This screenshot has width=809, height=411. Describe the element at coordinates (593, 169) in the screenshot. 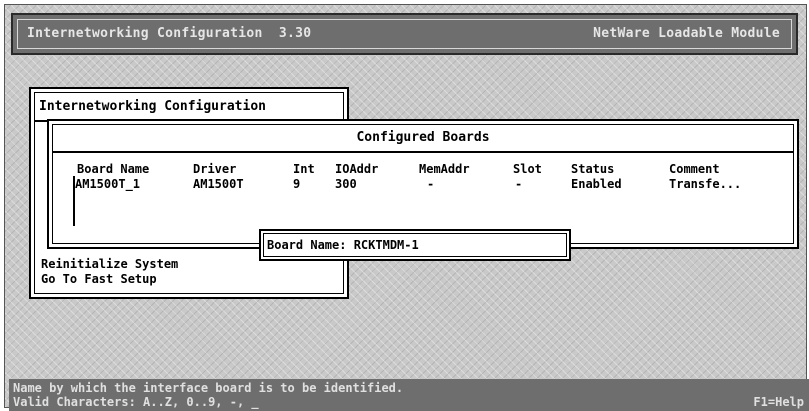

I see `header-status: Status` at that location.